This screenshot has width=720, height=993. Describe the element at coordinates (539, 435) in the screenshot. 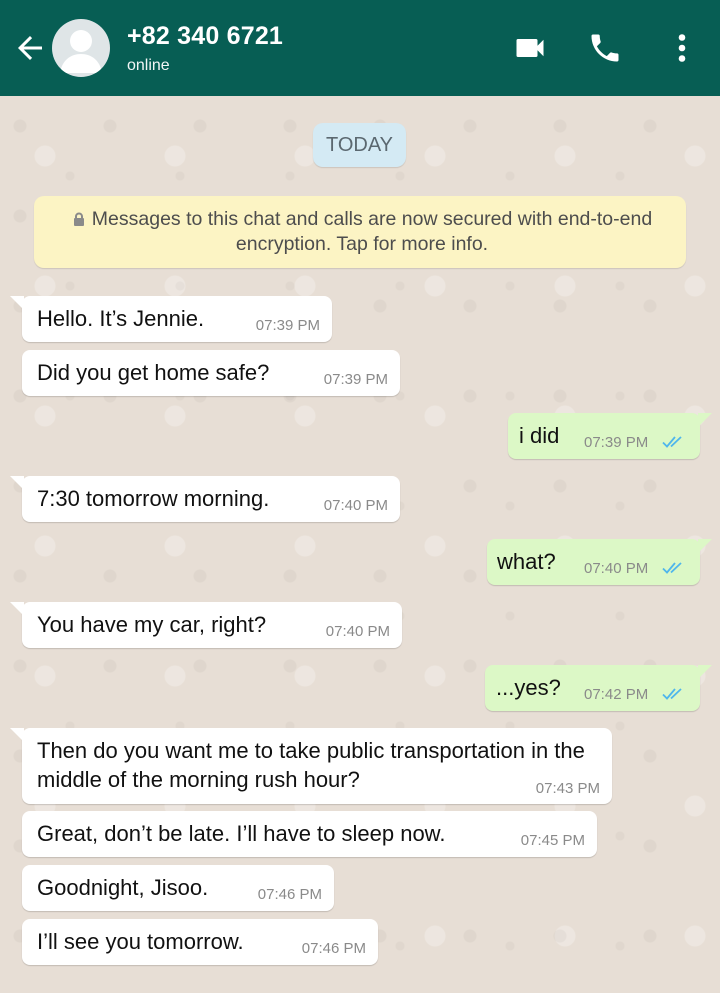

I see `message-text: i did` at that location.